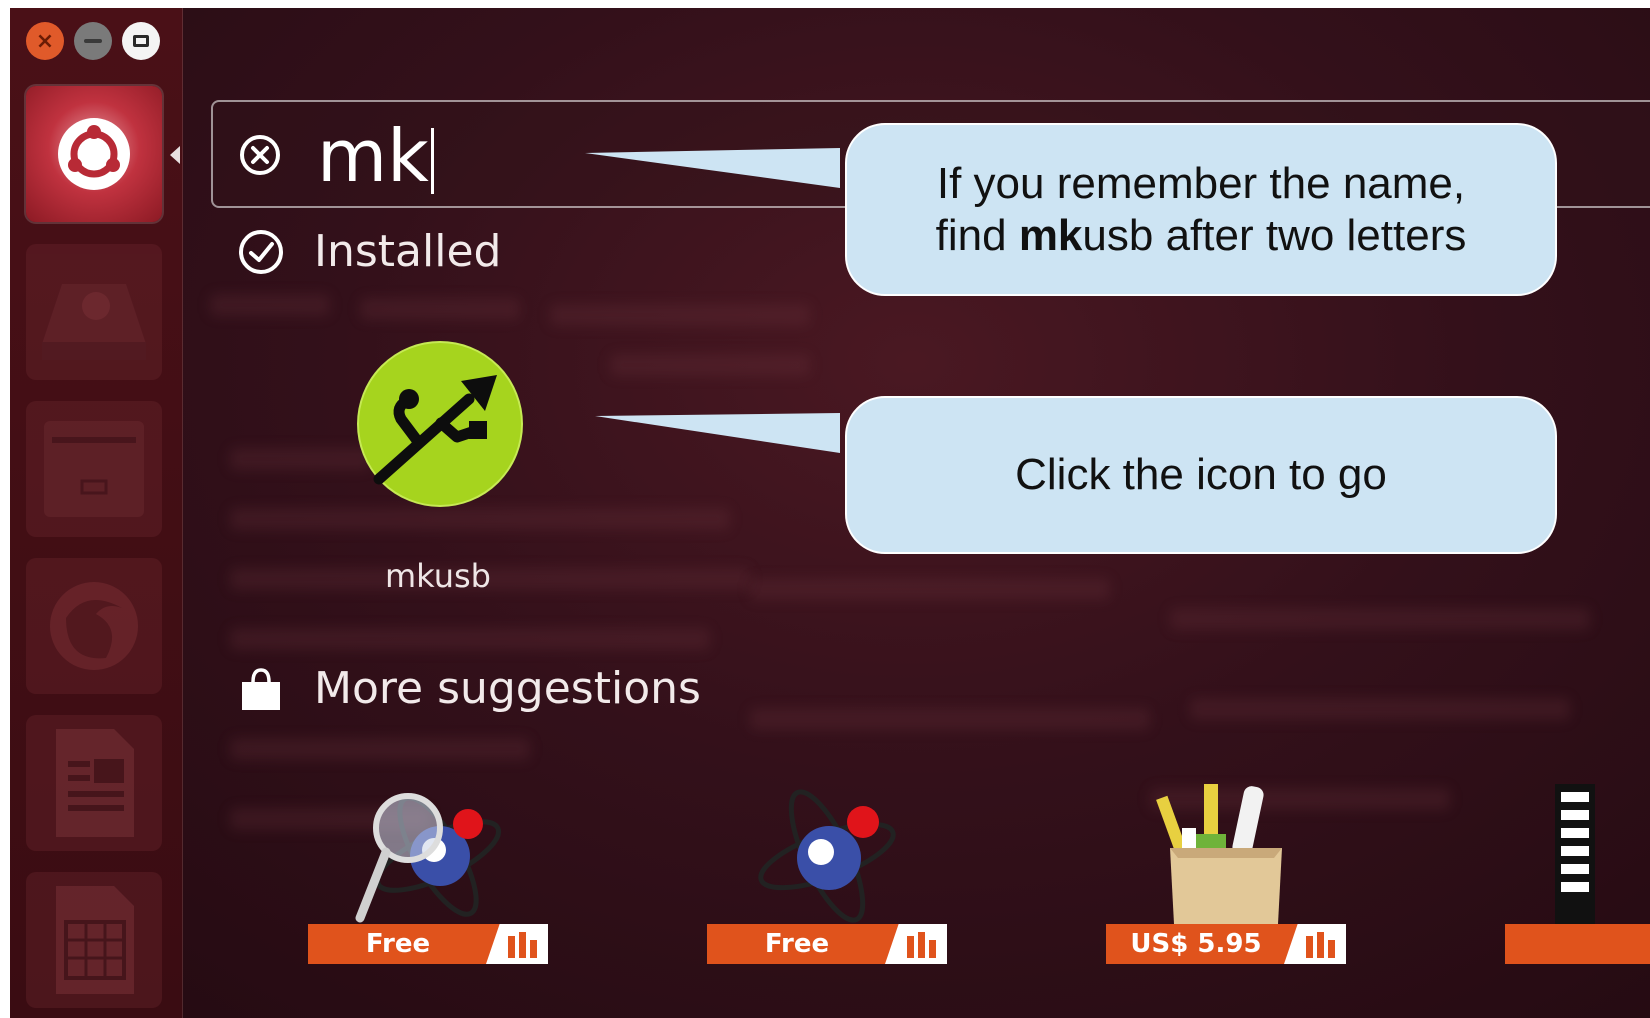 The height and width of the screenshot is (1018, 1650). I want to click on launcher-item-firefox, so click(94, 626).